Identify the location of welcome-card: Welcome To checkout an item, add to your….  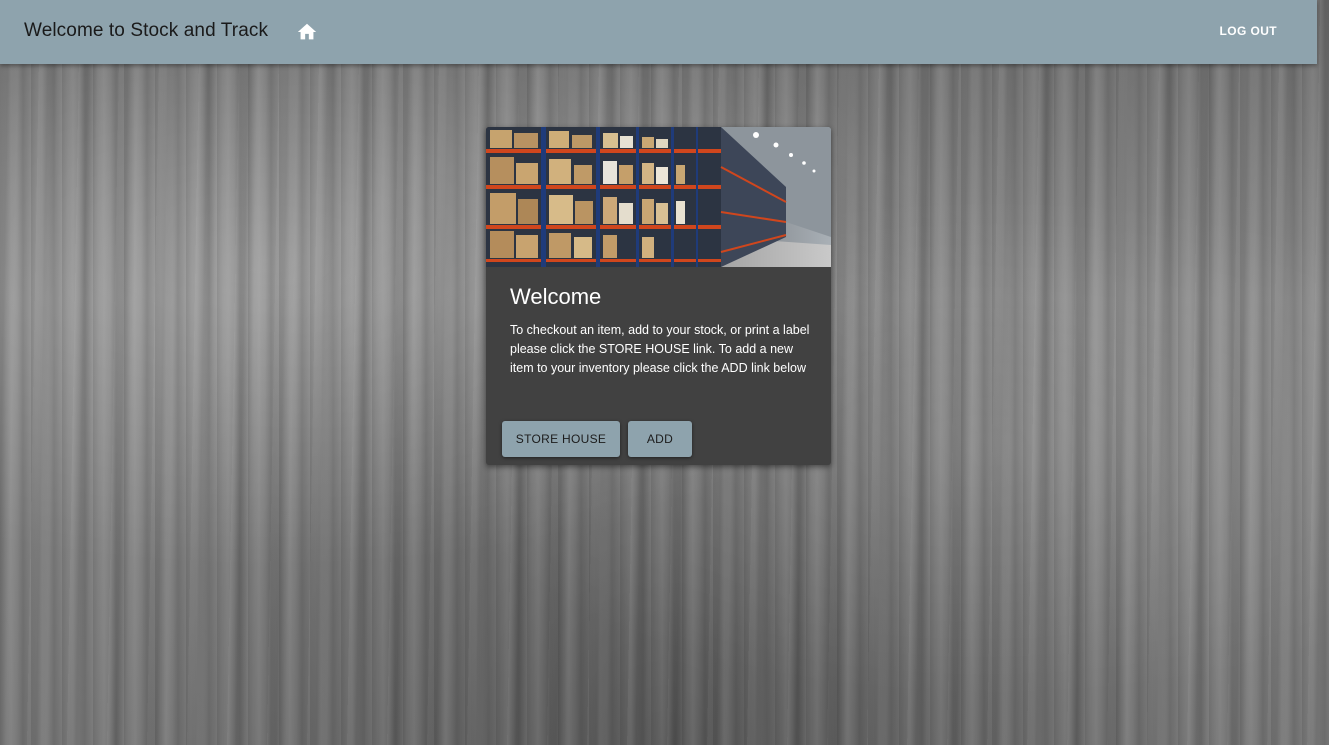
(658, 296).